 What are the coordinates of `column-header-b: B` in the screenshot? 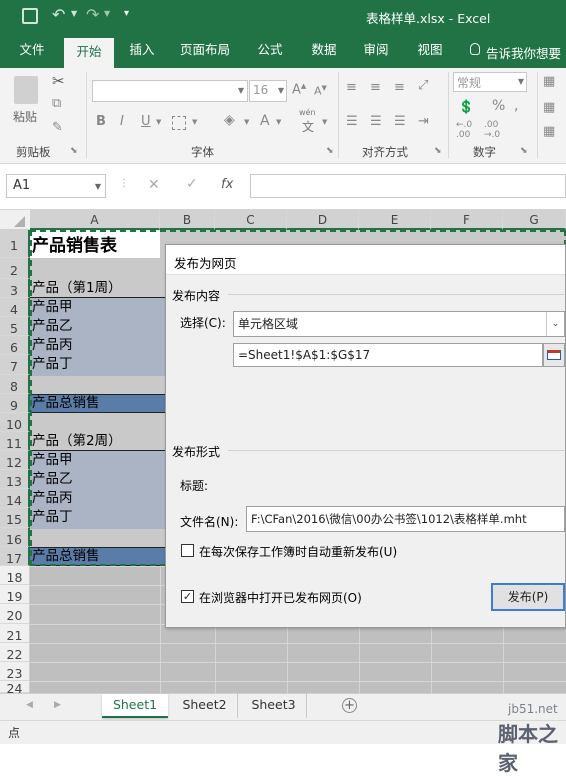 It's located at (187, 220).